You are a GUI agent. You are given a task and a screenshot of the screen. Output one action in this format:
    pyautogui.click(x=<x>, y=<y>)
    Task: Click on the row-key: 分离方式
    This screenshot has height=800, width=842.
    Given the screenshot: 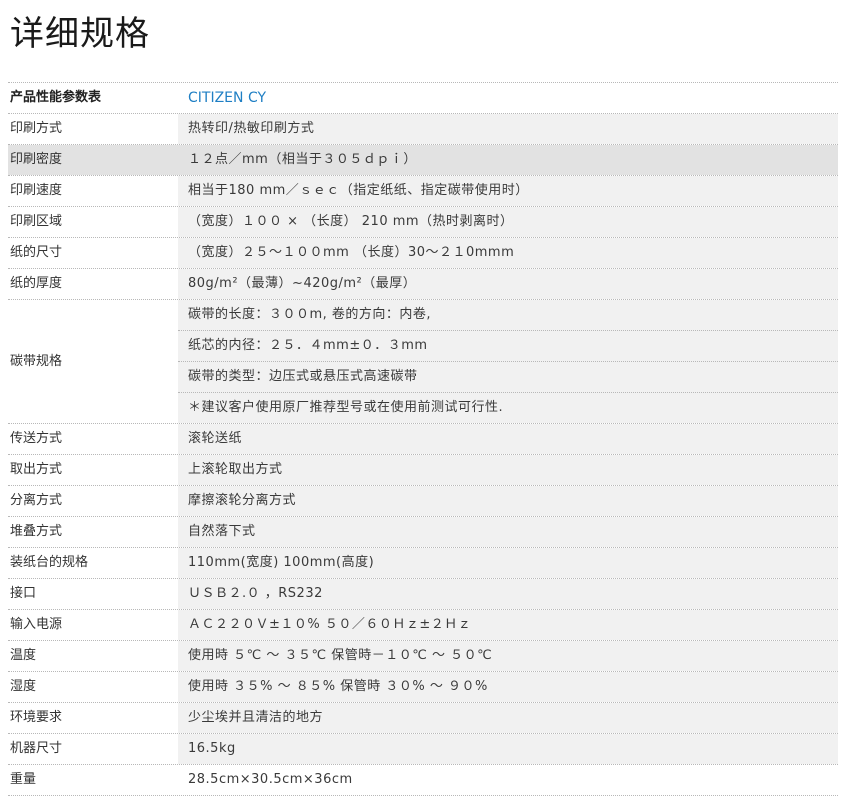 What is the action you would take?
    pyautogui.click(x=36, y=500)
    